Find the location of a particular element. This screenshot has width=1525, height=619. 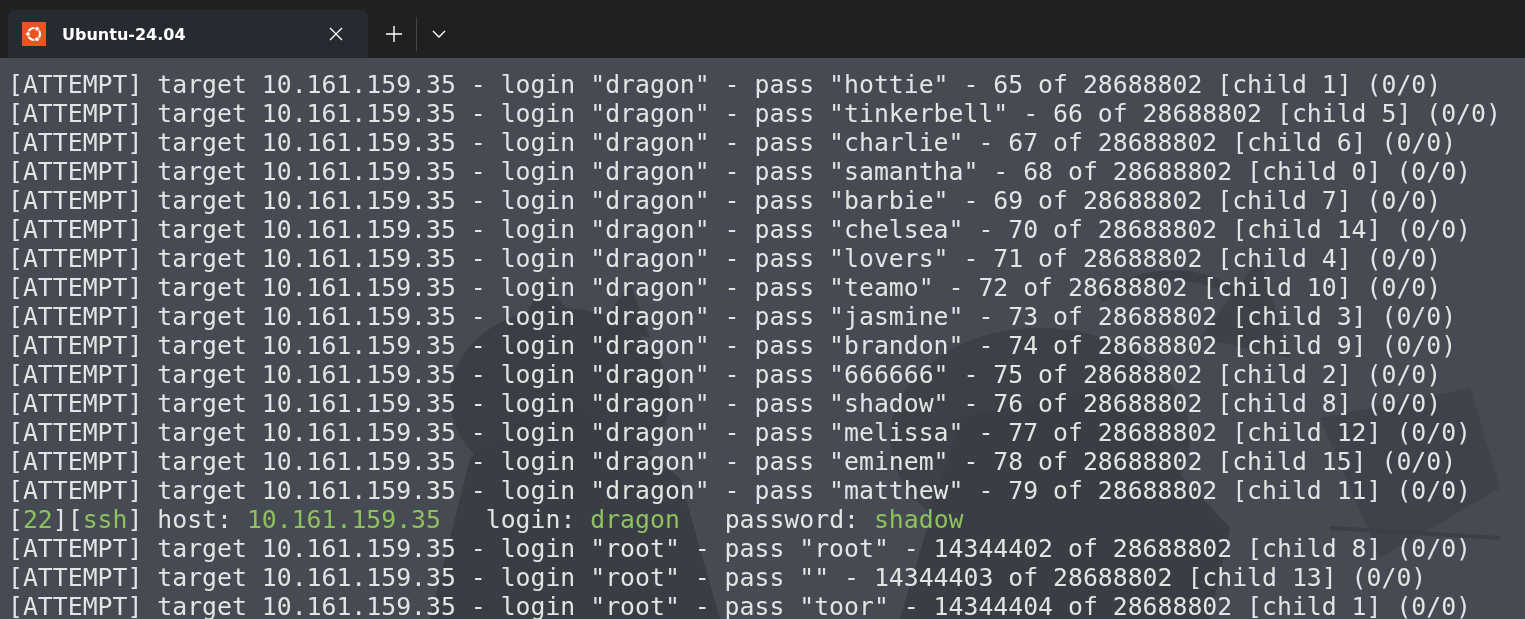

terminal-line: [ATTEMPT] target 10.161.159.35 - login "dragon" - pass "shadow" - 76 of 28688802 [child 8] (0/0) is located at coordinates (725, 403).